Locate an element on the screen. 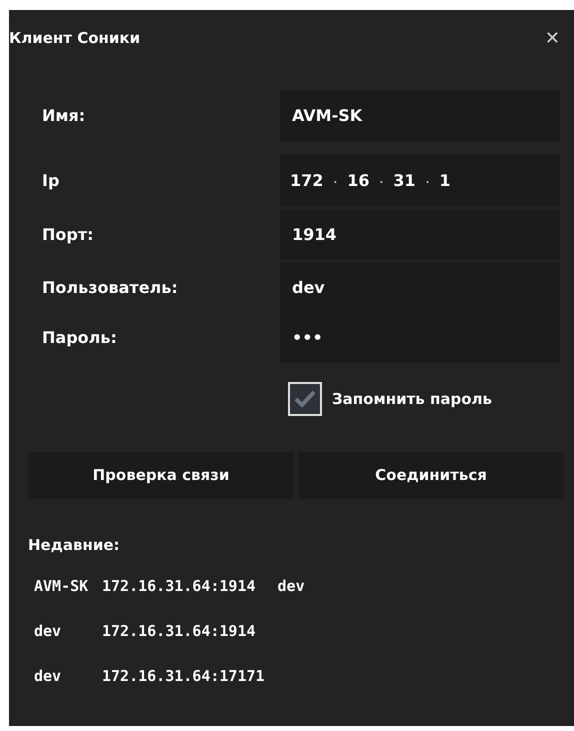 The height and width of the screenshot is (731, 574). ip-field: 172 . 16 . 31 . 1 is located at coordinates (420, 180).